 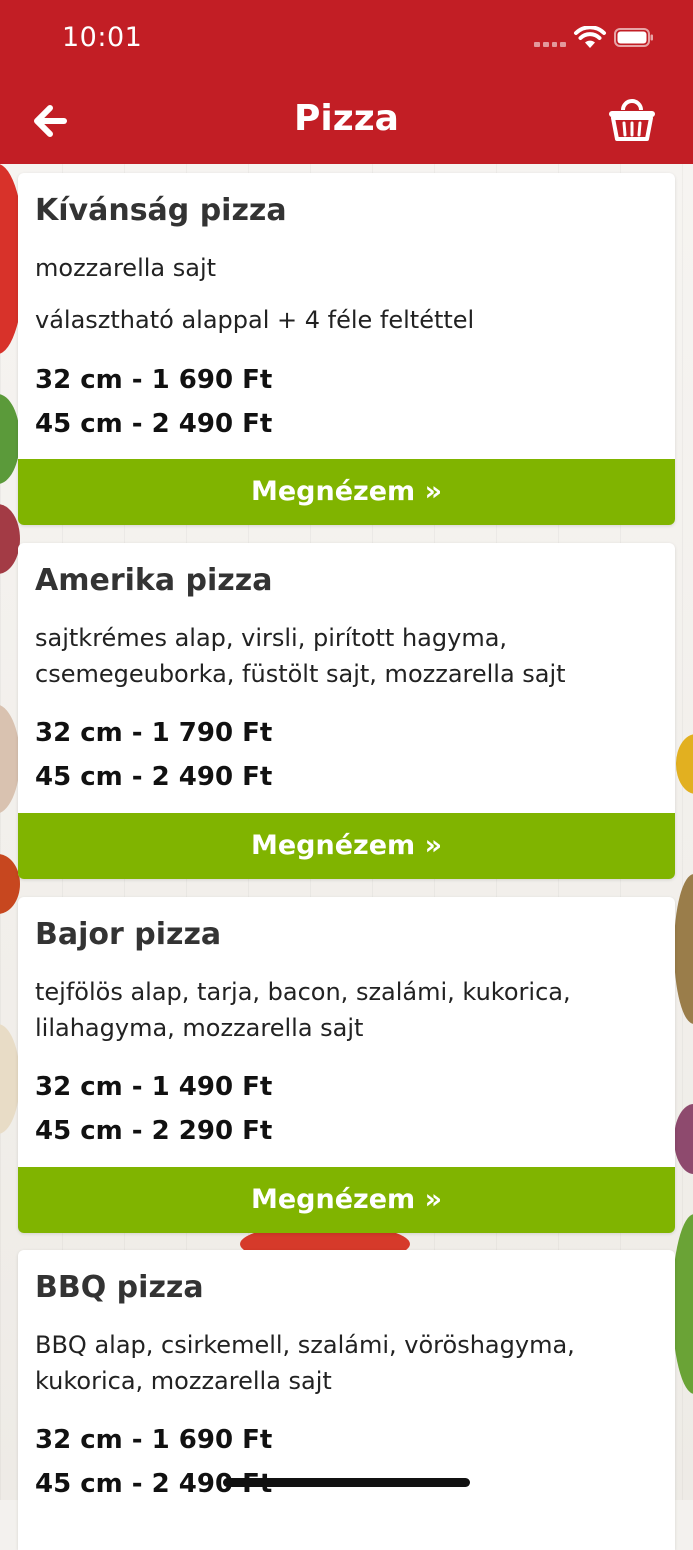 What do you see at coordinates (633, 37) in the screenshot?
I see `battery-icon` at bounding box center [633, 37].